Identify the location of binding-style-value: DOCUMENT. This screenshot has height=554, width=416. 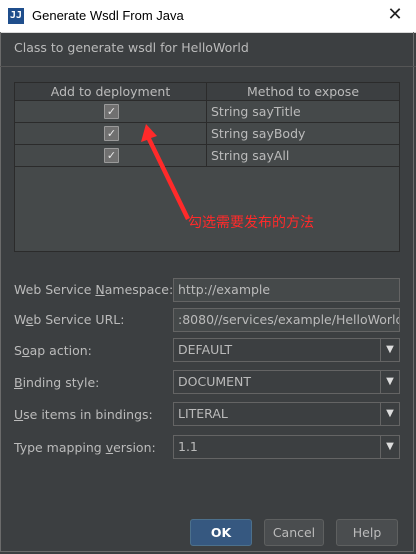
(215, 381).